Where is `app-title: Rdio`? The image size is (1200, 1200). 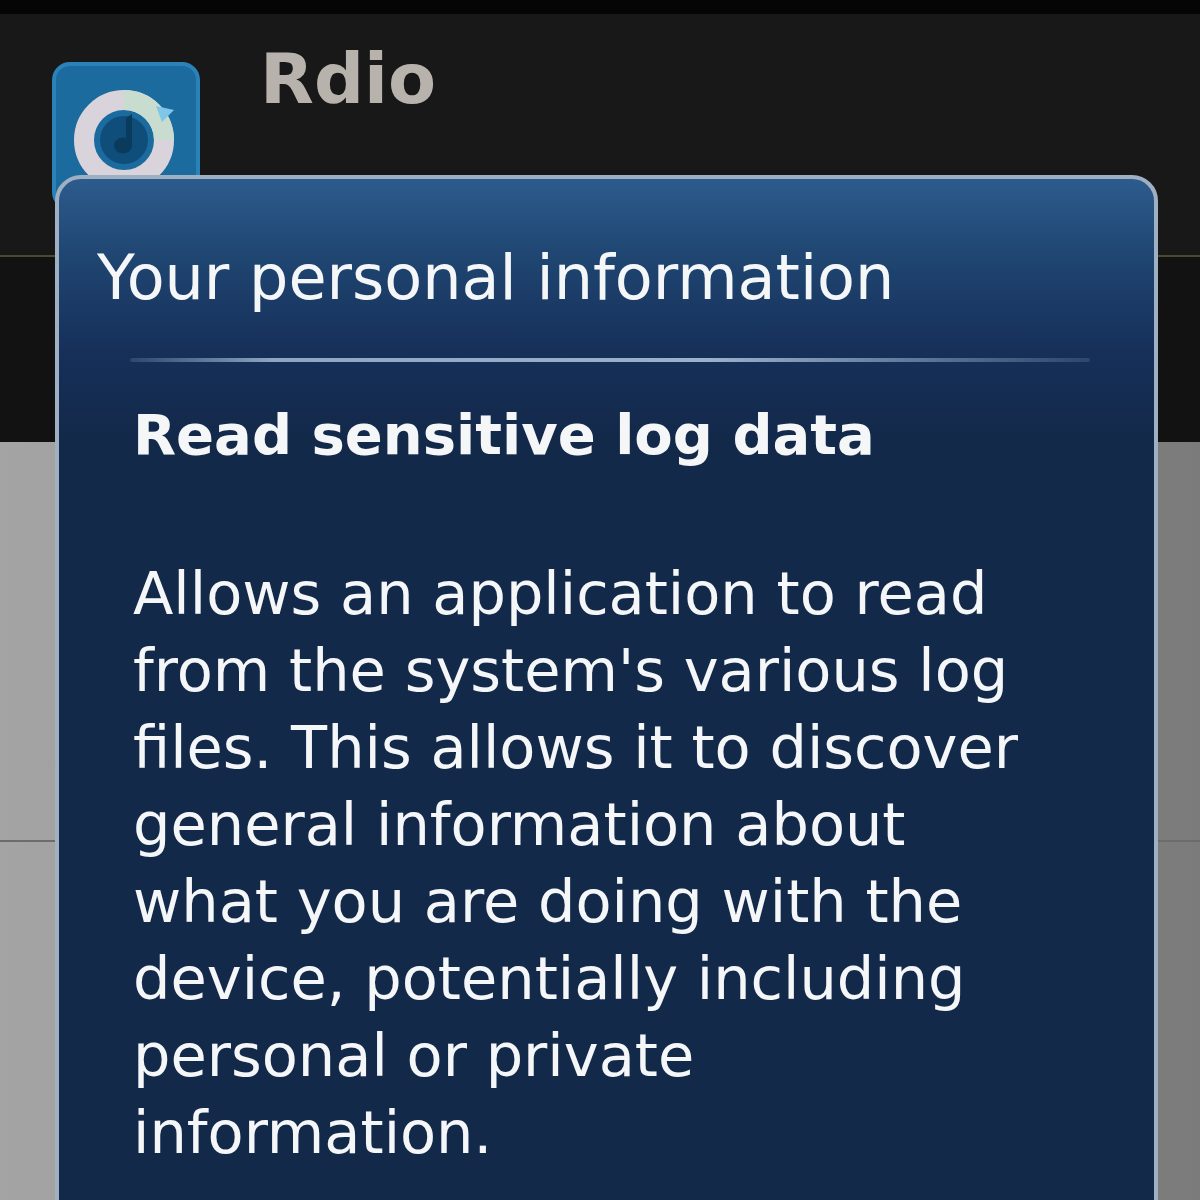
app-title: Rdio is located at coordinates (348, 79).